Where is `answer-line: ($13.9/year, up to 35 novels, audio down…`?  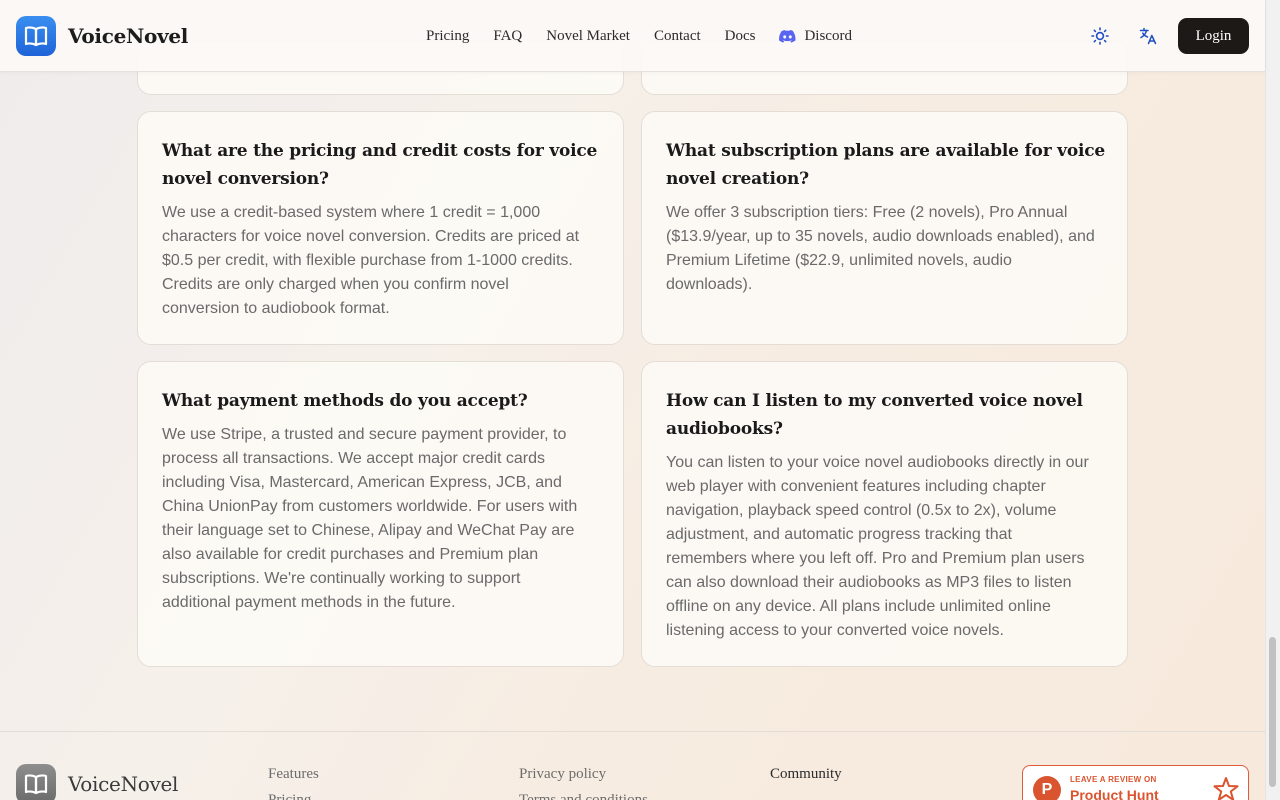 answer-line: ($13.9/year, up to 35 novels, audio down… is located at coordinates (880, 236).